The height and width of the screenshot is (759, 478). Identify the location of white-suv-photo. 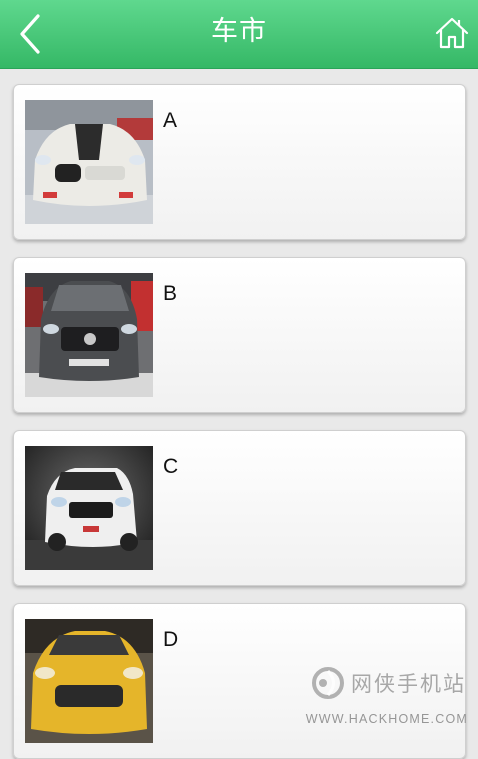
(89, 508).